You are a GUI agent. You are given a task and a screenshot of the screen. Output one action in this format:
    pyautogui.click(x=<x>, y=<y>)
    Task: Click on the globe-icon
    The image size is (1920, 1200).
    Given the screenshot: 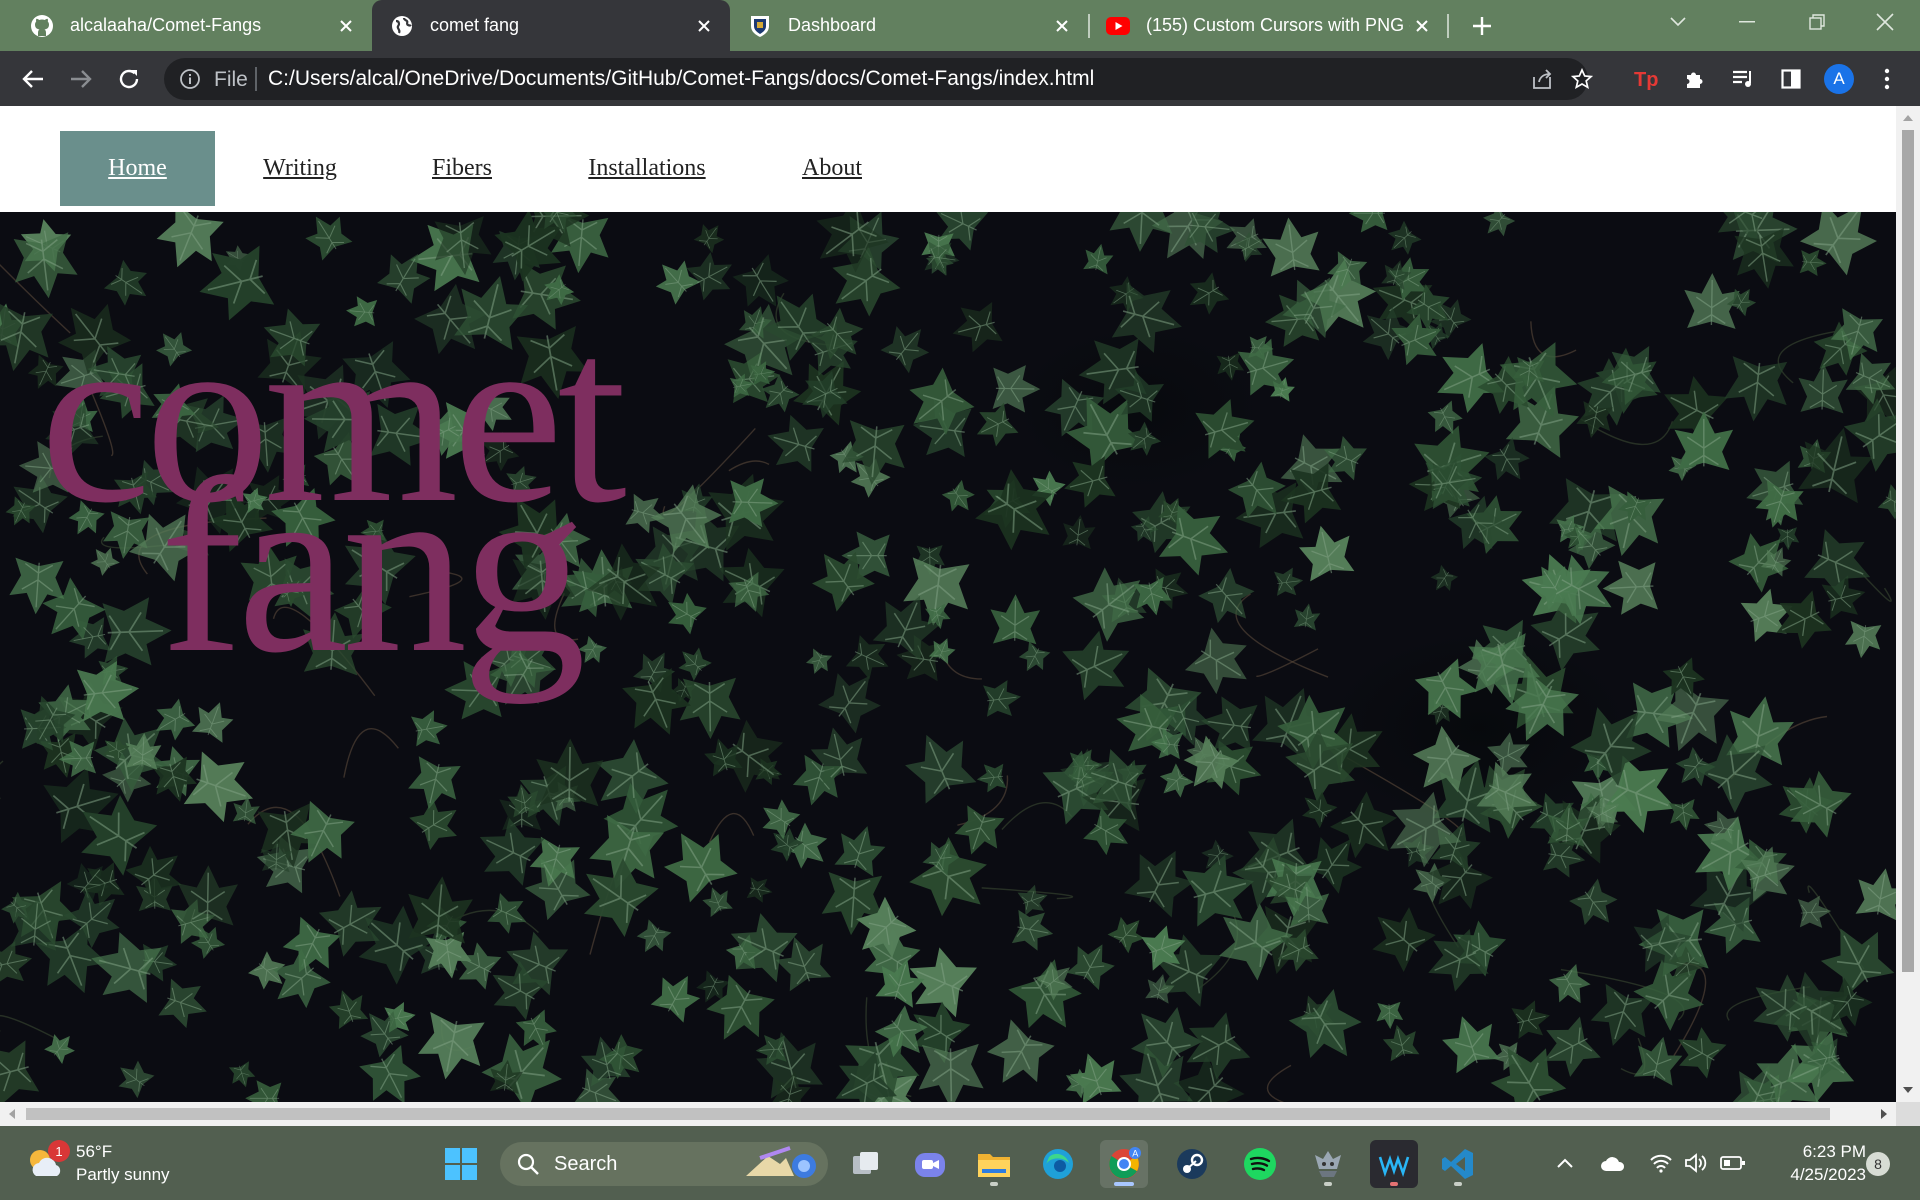 What is the action you would take?
    pyautogui.click(x=402, y=26)
    